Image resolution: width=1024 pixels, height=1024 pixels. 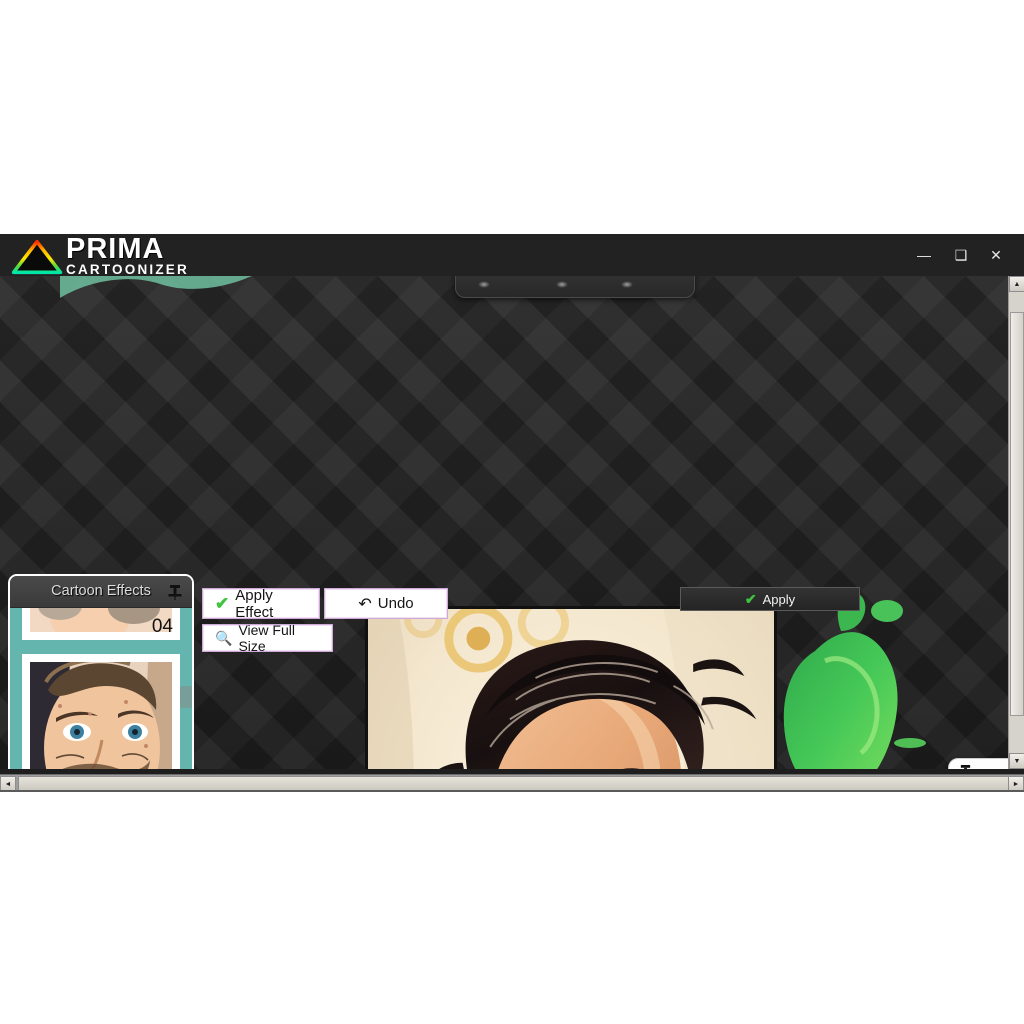 What do you see at coordinates (115, 249) in the screenshot?
I see `brand-primary: PRIMA` at bounding box center [115, 249].